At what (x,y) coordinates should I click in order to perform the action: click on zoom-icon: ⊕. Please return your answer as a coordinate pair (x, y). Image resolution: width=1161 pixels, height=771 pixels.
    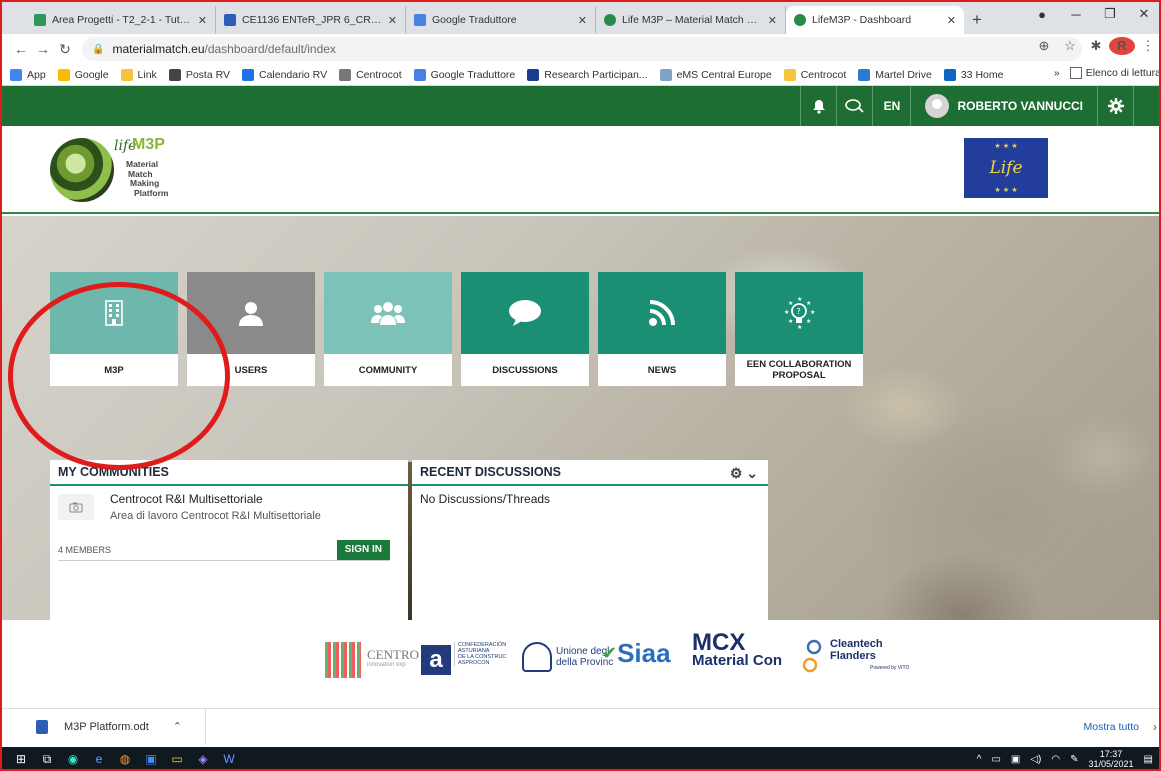
    Looking at the image, I should click on (1044, 46).